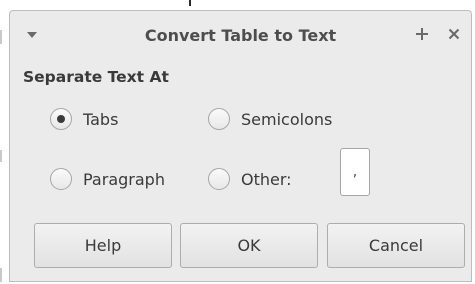 This screenshot has width=475, height=284. I want to click on radio-semicolons: Semicolons, so click(270, 119).